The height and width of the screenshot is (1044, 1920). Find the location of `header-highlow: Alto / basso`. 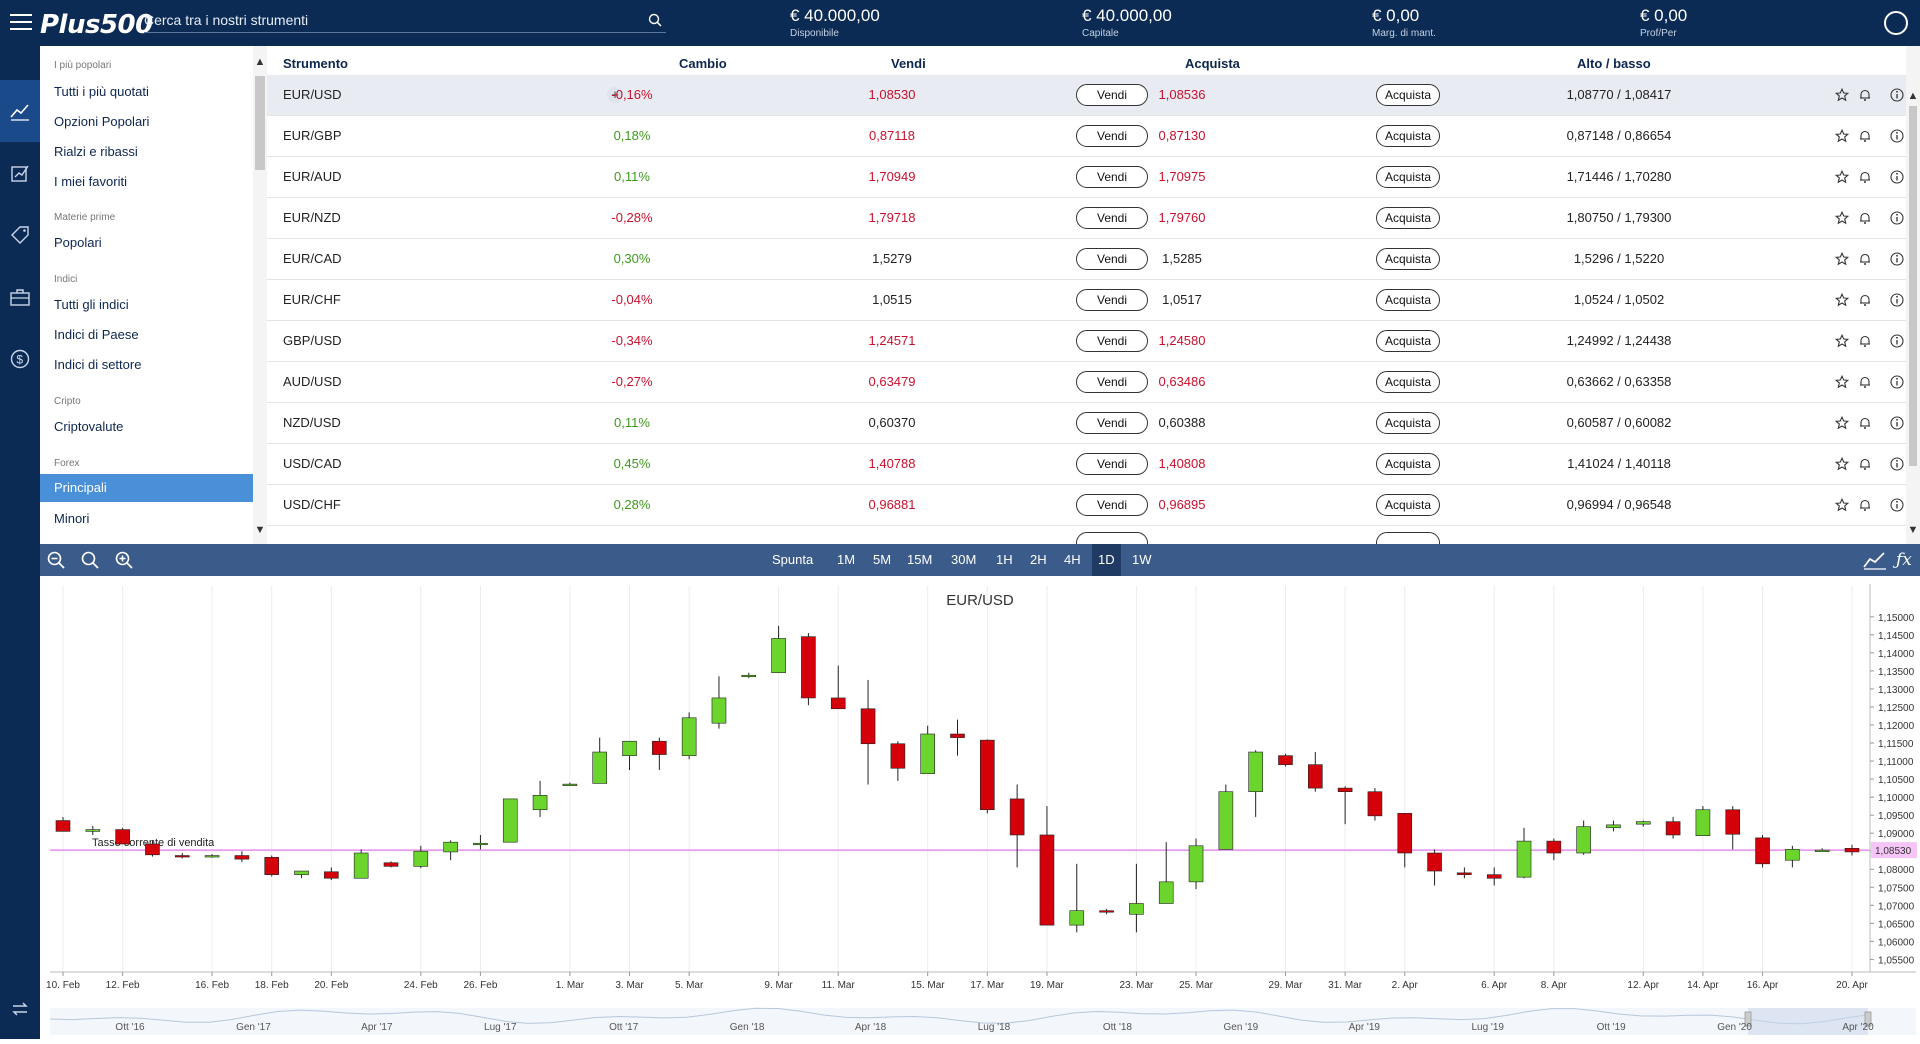

header-highlow: Alto / basso is located at coordinates (1614, 63).